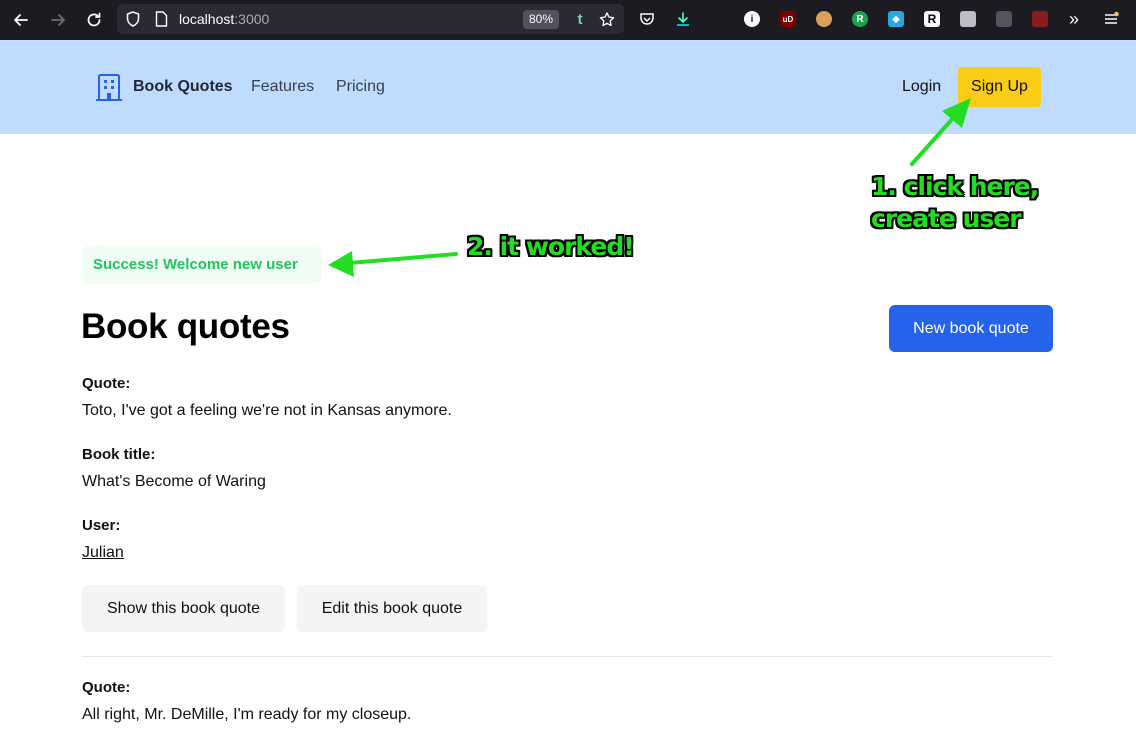 Image resolution: width=1136 pixels, height=750 pixels. I want to click on nav-link-pricing: Pricing, so click(360, 87).